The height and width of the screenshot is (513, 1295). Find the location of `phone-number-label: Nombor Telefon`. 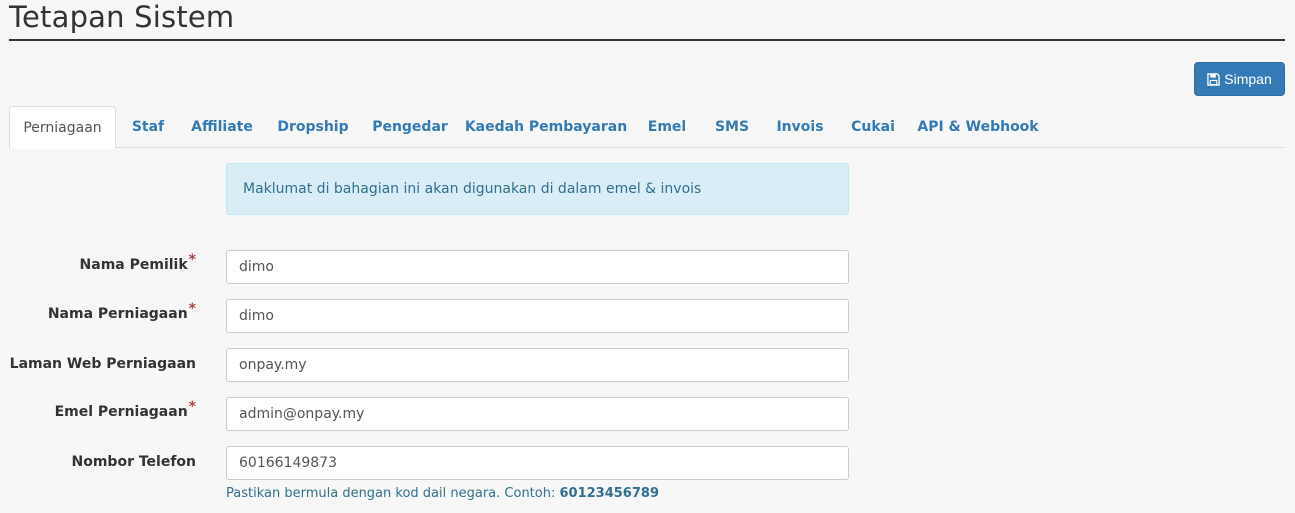

phone-number-label: Nombor Telefon is located at coordinates (98, 462).